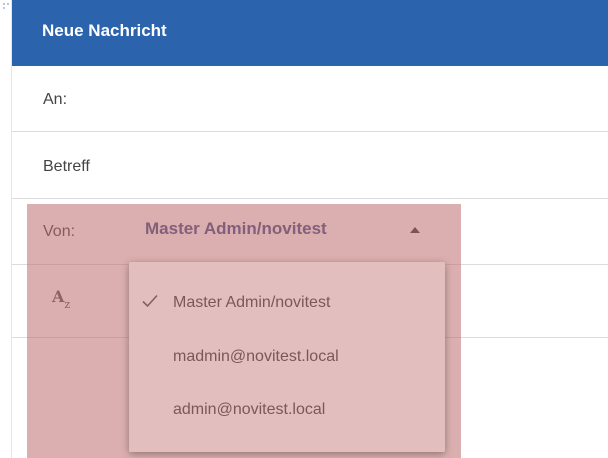  Describe the element at coordinates (61, 299) in the screenshot. I see `text-format-icon: Az` at that location.